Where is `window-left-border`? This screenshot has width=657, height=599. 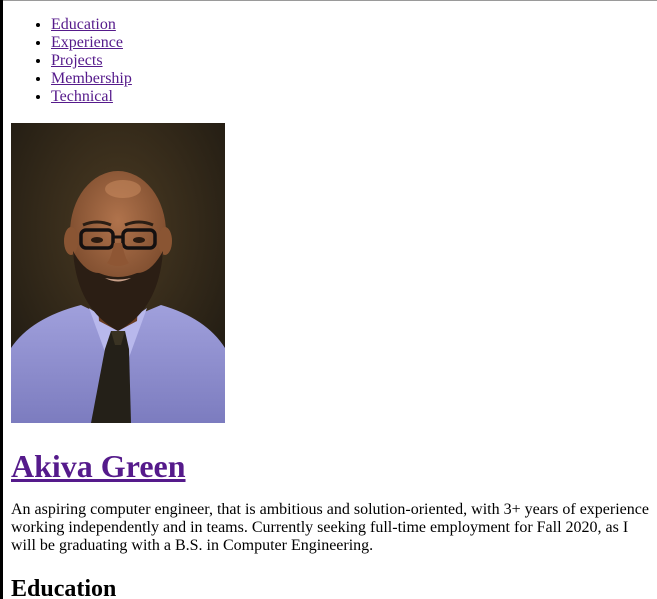 window-left-border is located at coordinates (1, 299).